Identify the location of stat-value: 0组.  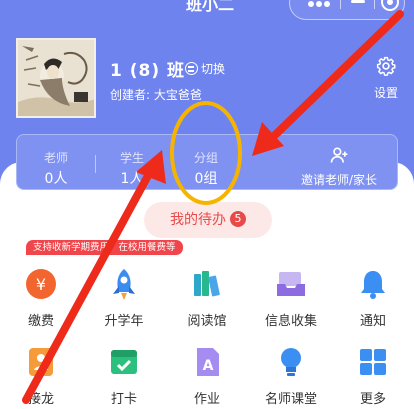
(206, 179).